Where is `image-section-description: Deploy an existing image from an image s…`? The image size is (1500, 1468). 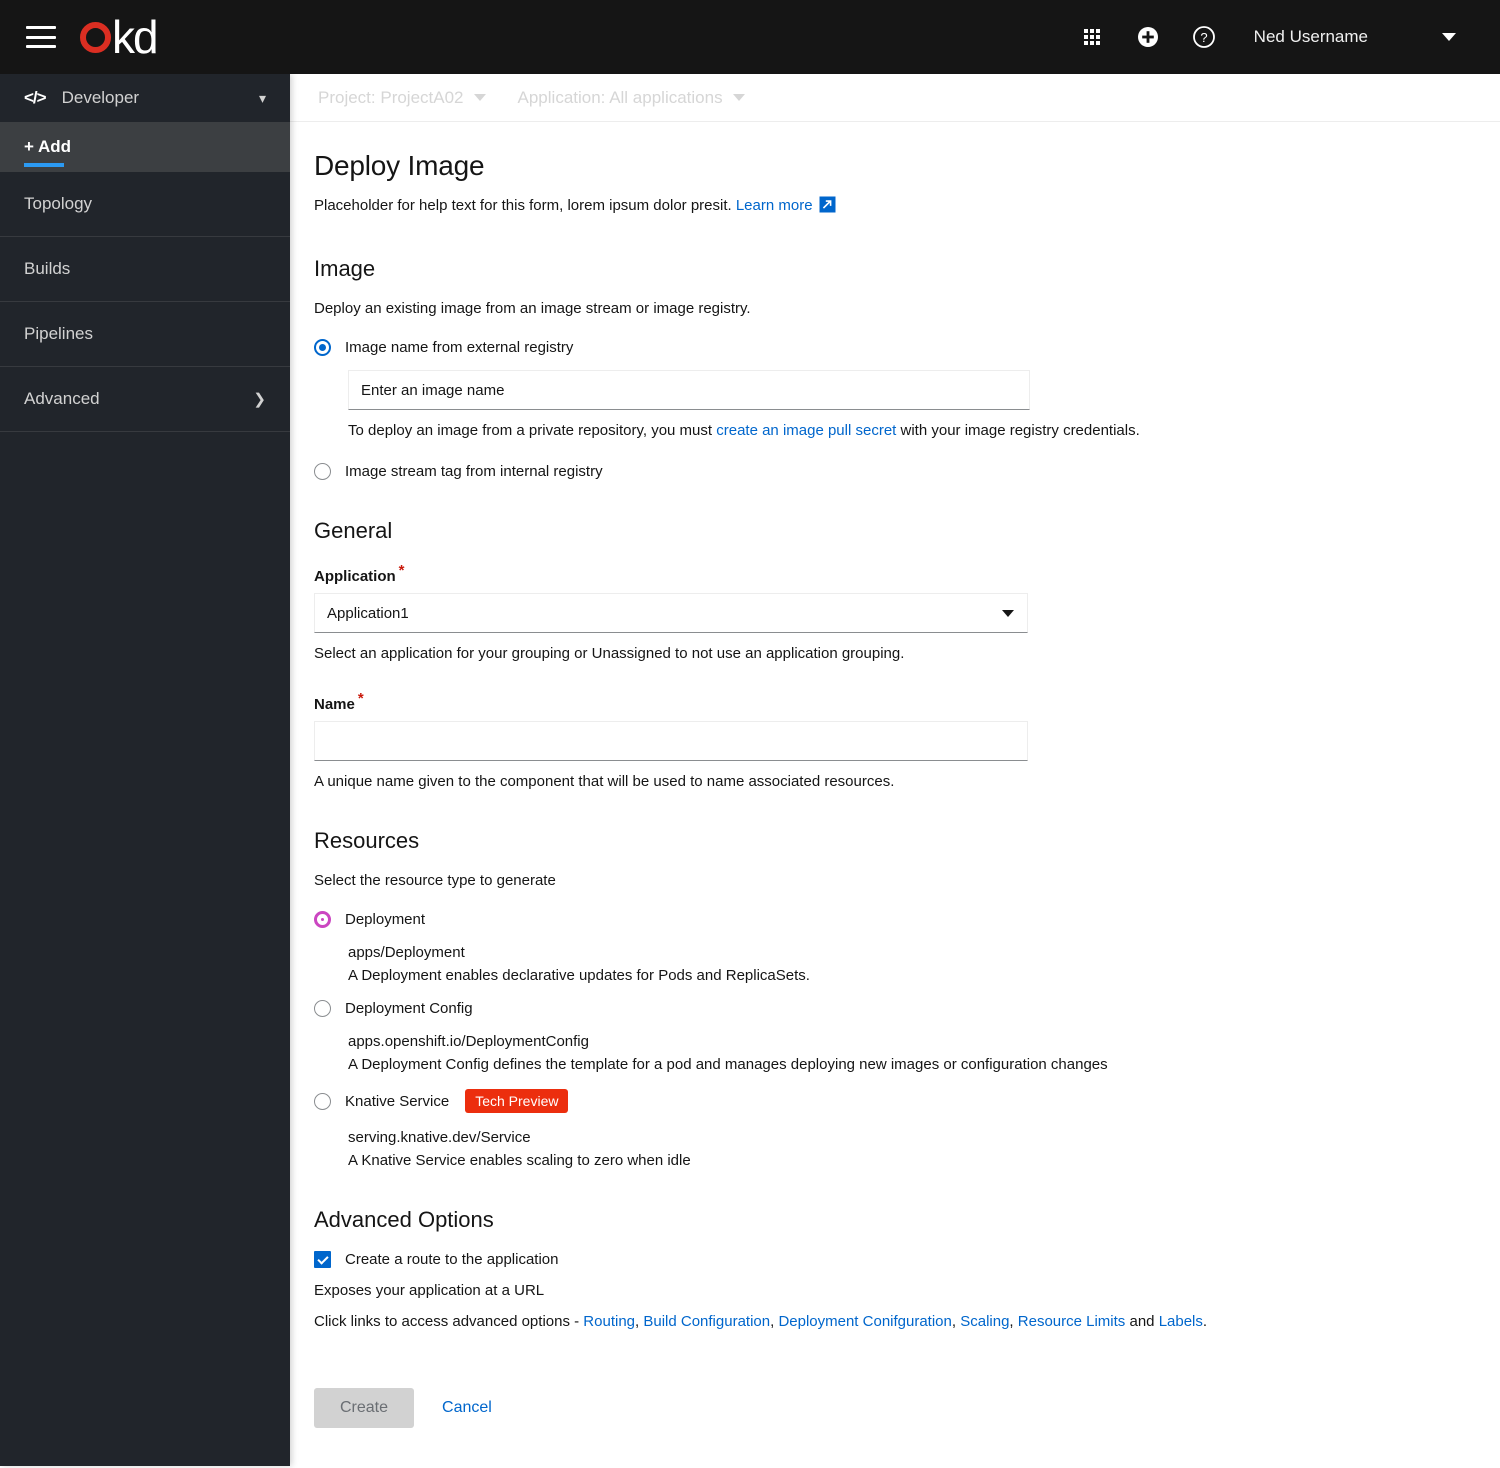
image-section-description: Deploy an existing image from an image s… is located at coordinates (532, 308).